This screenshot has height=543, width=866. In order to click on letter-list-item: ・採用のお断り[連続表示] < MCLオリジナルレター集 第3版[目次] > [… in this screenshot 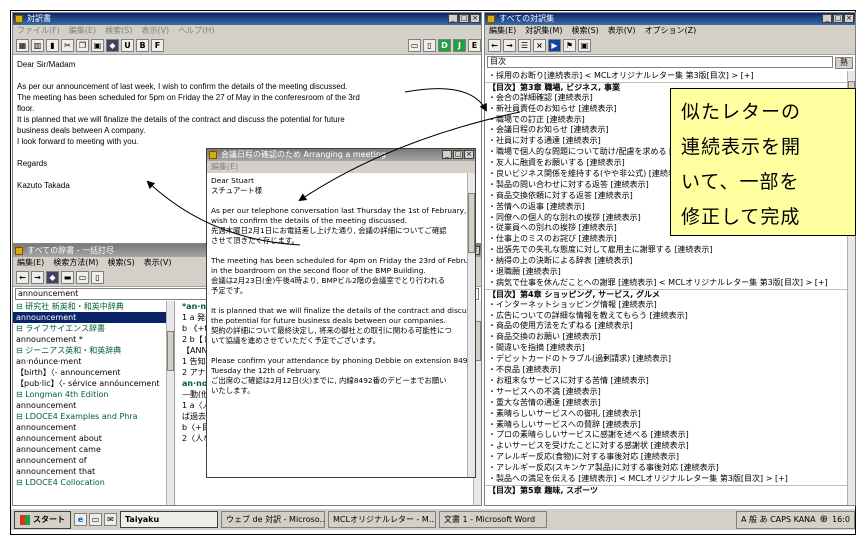, I will do `click(670, 76)`.